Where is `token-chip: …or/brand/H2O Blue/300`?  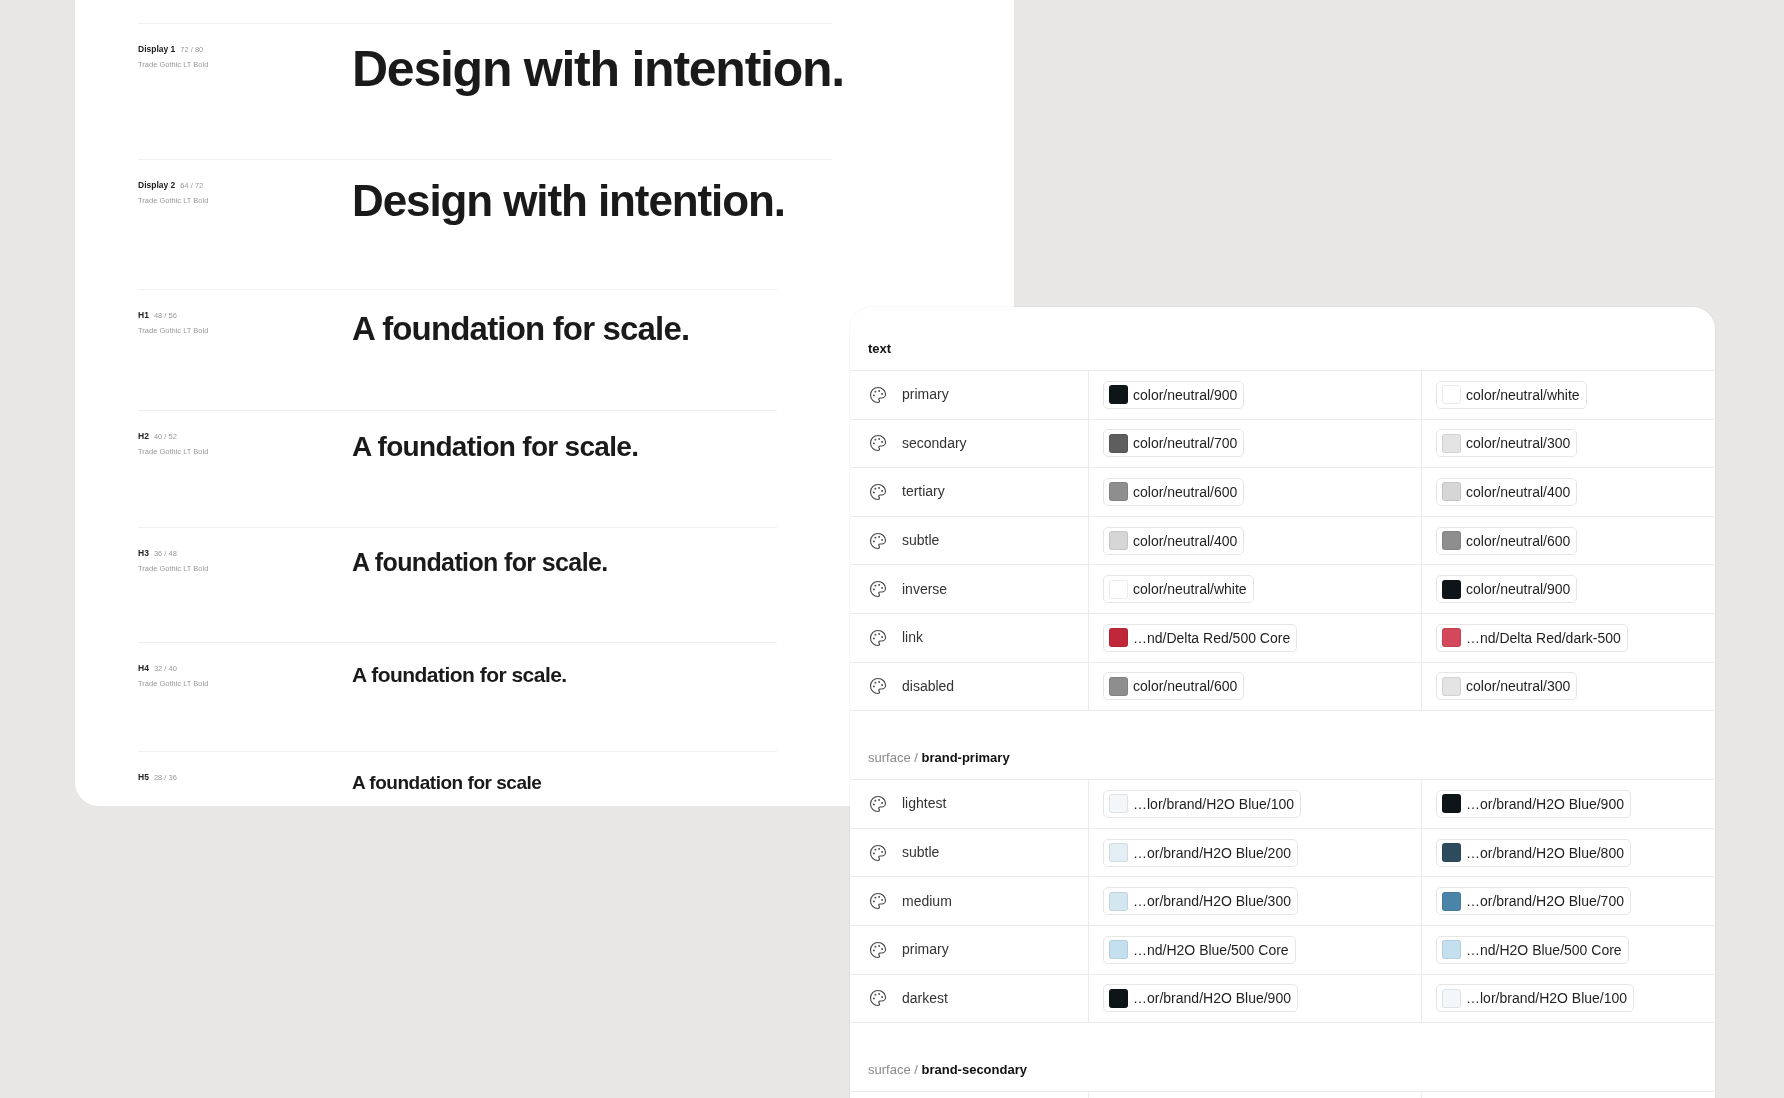 token-chip: …or/brand/H2O Blue/300 is located at coordinates (1200, 901).